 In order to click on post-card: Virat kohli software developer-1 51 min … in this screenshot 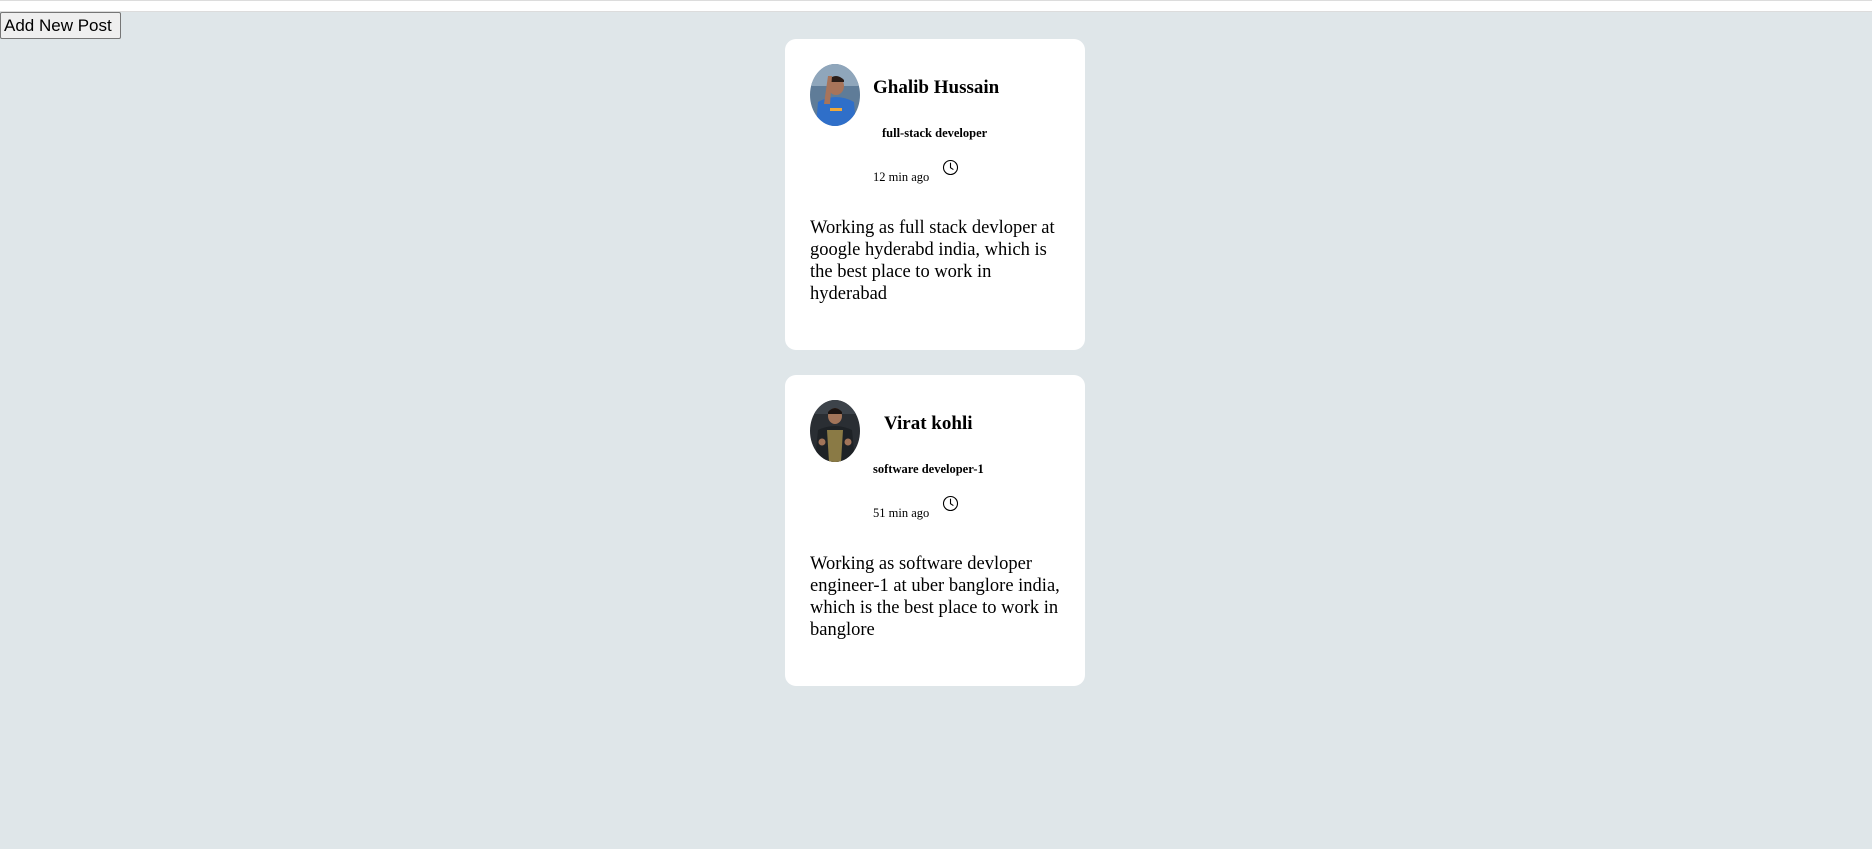, I will do `click(935, 530)`.